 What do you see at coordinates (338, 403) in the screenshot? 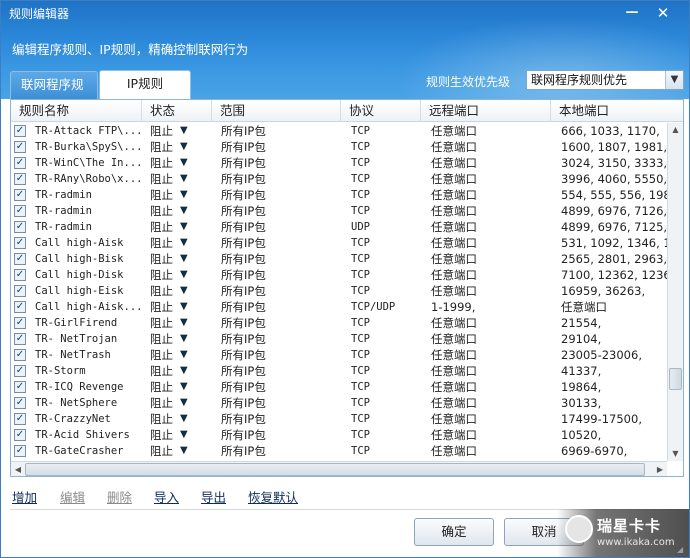
I see `table-row: ✓ TR- NetSphere 阻止 ▼ 所有IP包 TCP 任意端口 30133,` at bounding box center [338, 403].